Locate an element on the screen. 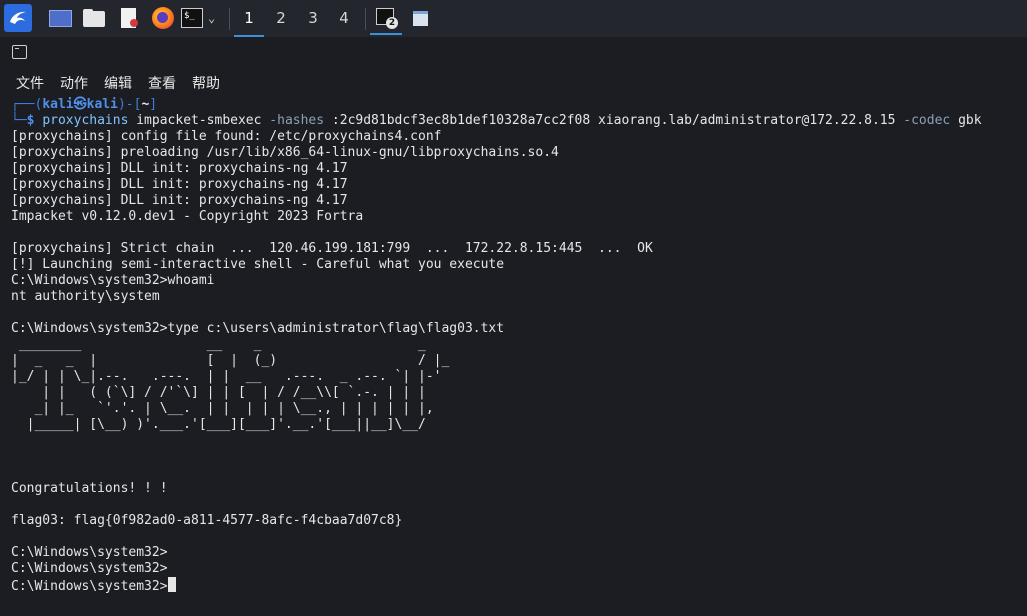  menu-bar: 文件 动作 编辑 查看 帮助 is located at coordinates (513, 82).